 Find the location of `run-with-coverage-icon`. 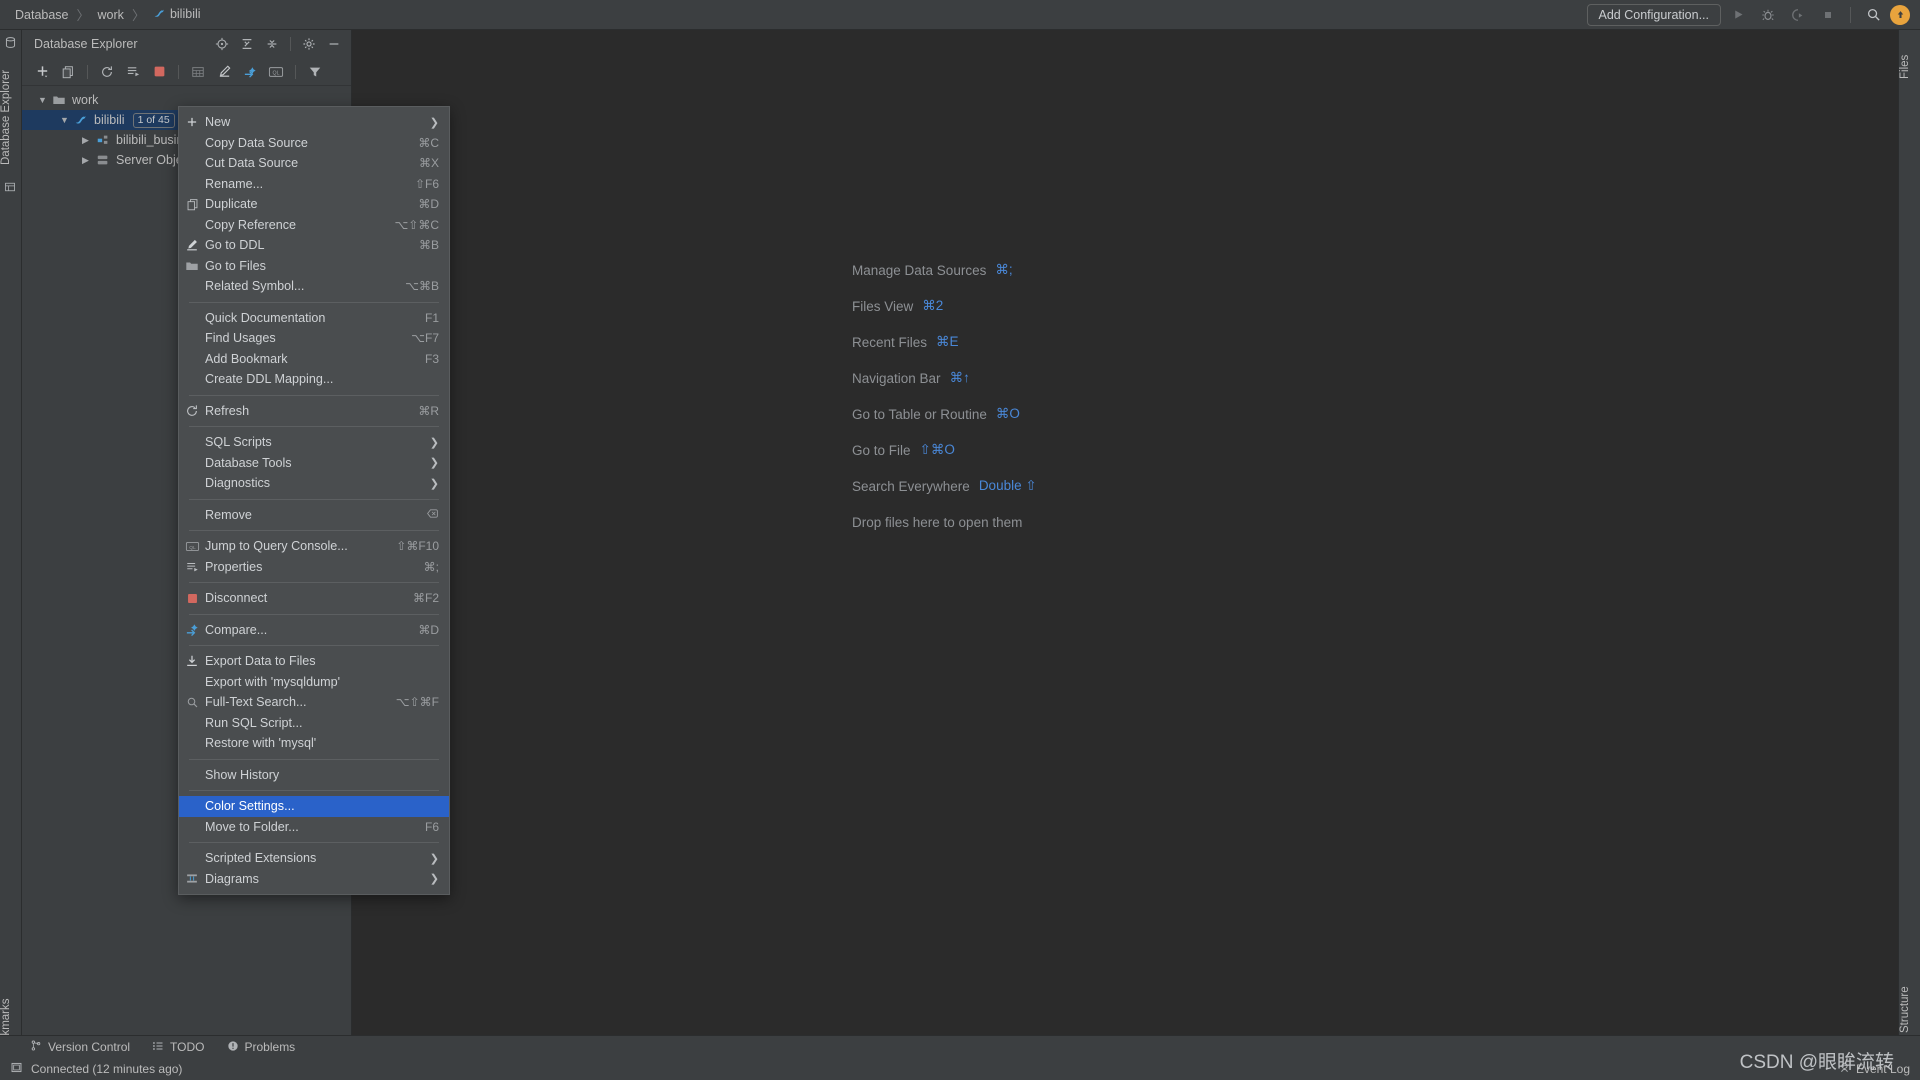

run-with-coverage-icon is located at coordinates (1798, 15).